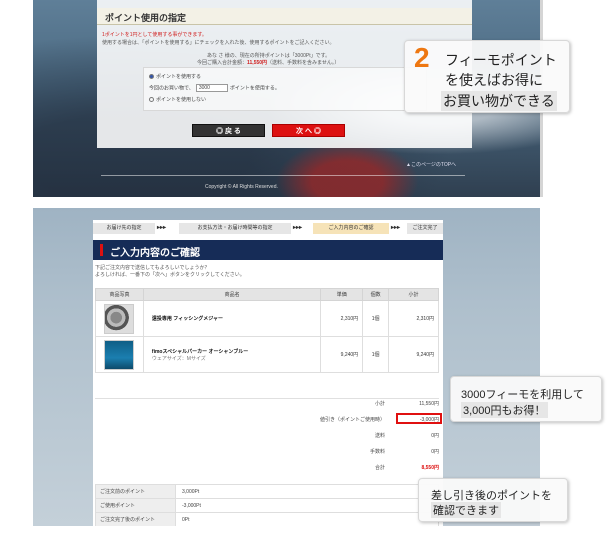 The width and height of the screenshot is (607, 534). I want to click on item-name: fimoスペシャルパーカー オーシャンブルー, so click(200, 351).